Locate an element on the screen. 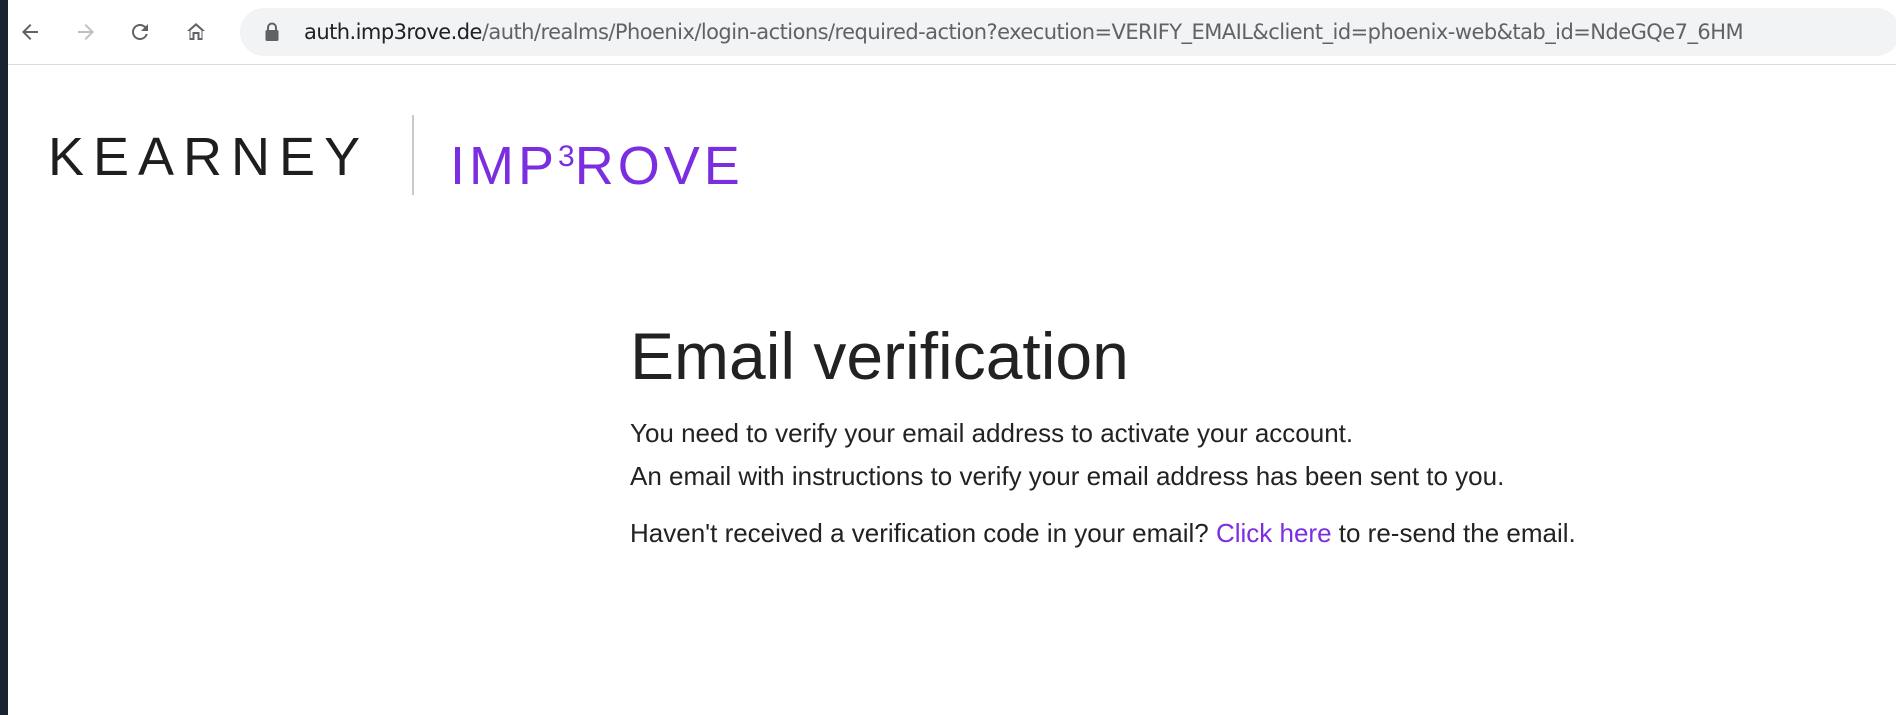 The height and width of the screenshot is (715, 1896). improve-logo-prefix: IMP is located at coordinates (504, 166).